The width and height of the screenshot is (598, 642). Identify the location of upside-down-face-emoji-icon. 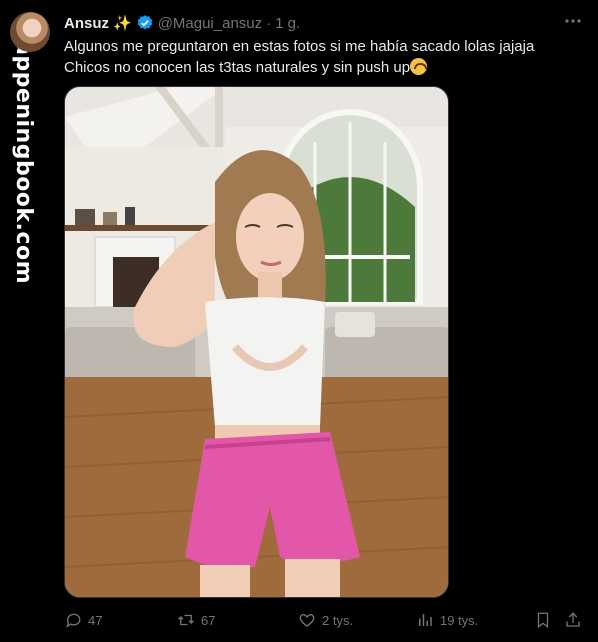
(419, 66).